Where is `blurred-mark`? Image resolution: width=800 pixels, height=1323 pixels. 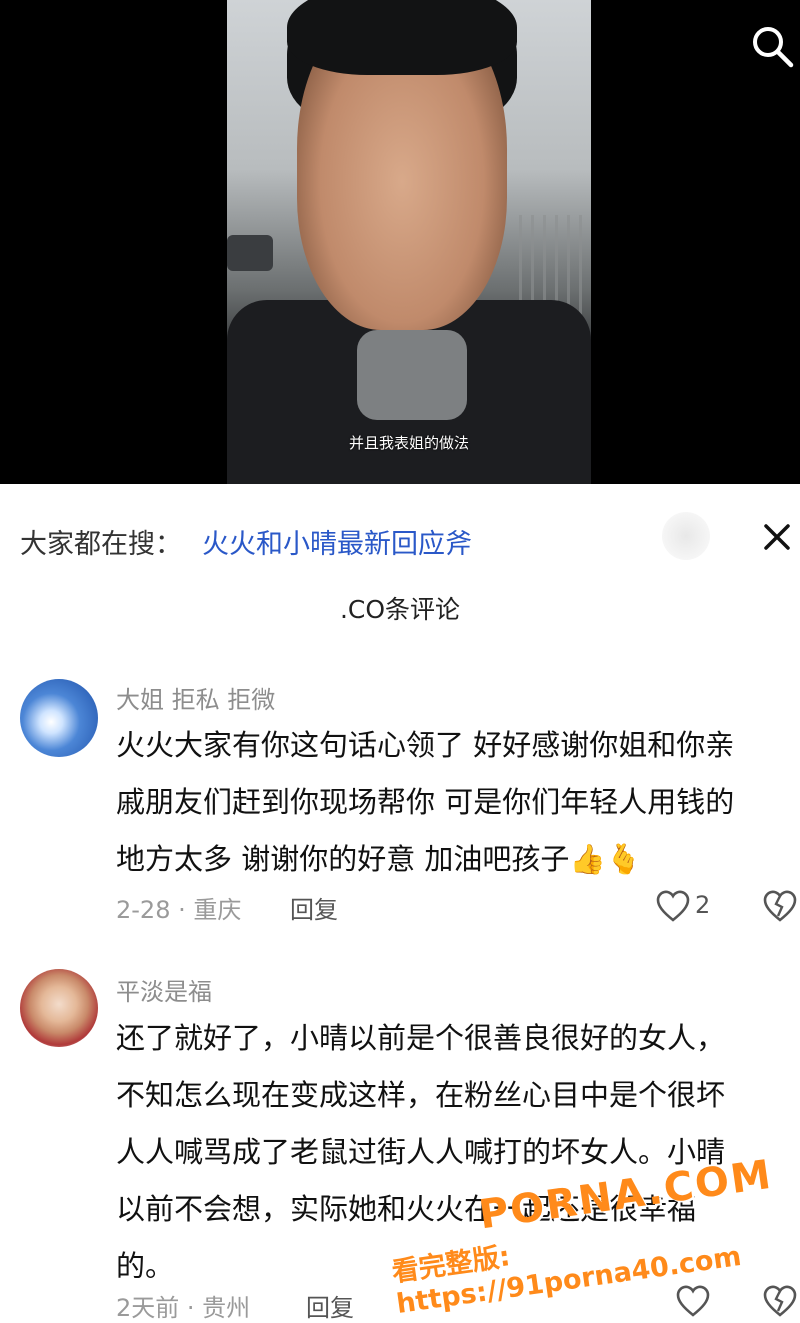
blurred-mark is located at coordinates (686, 536).